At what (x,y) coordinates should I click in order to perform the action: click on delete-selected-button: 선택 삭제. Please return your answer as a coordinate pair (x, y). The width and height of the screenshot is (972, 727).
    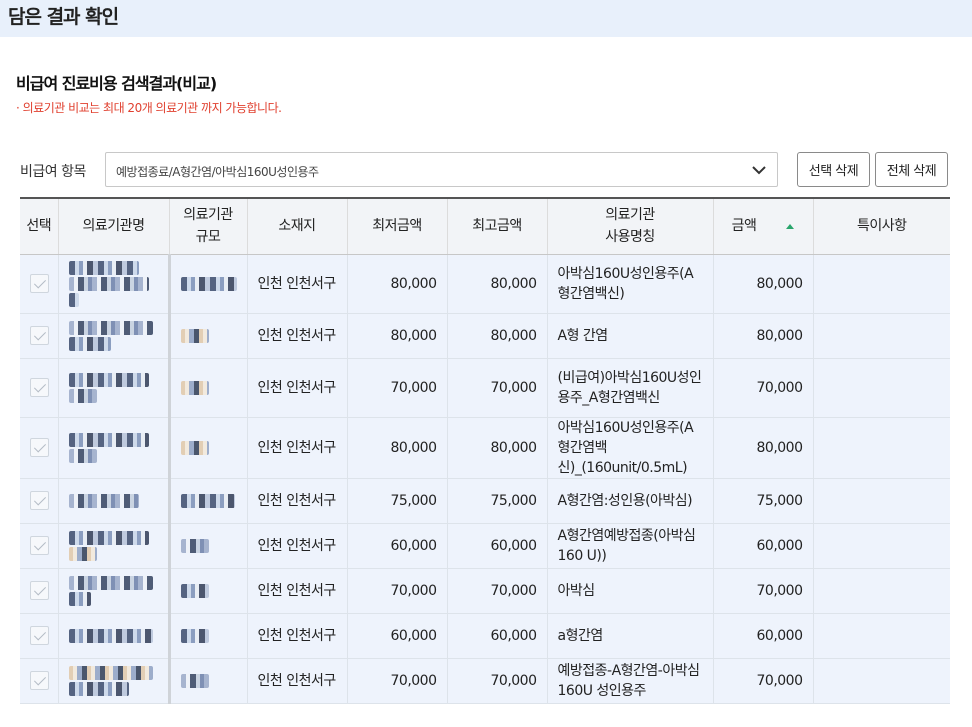
    Looking at the image, I should click on (833, 169).